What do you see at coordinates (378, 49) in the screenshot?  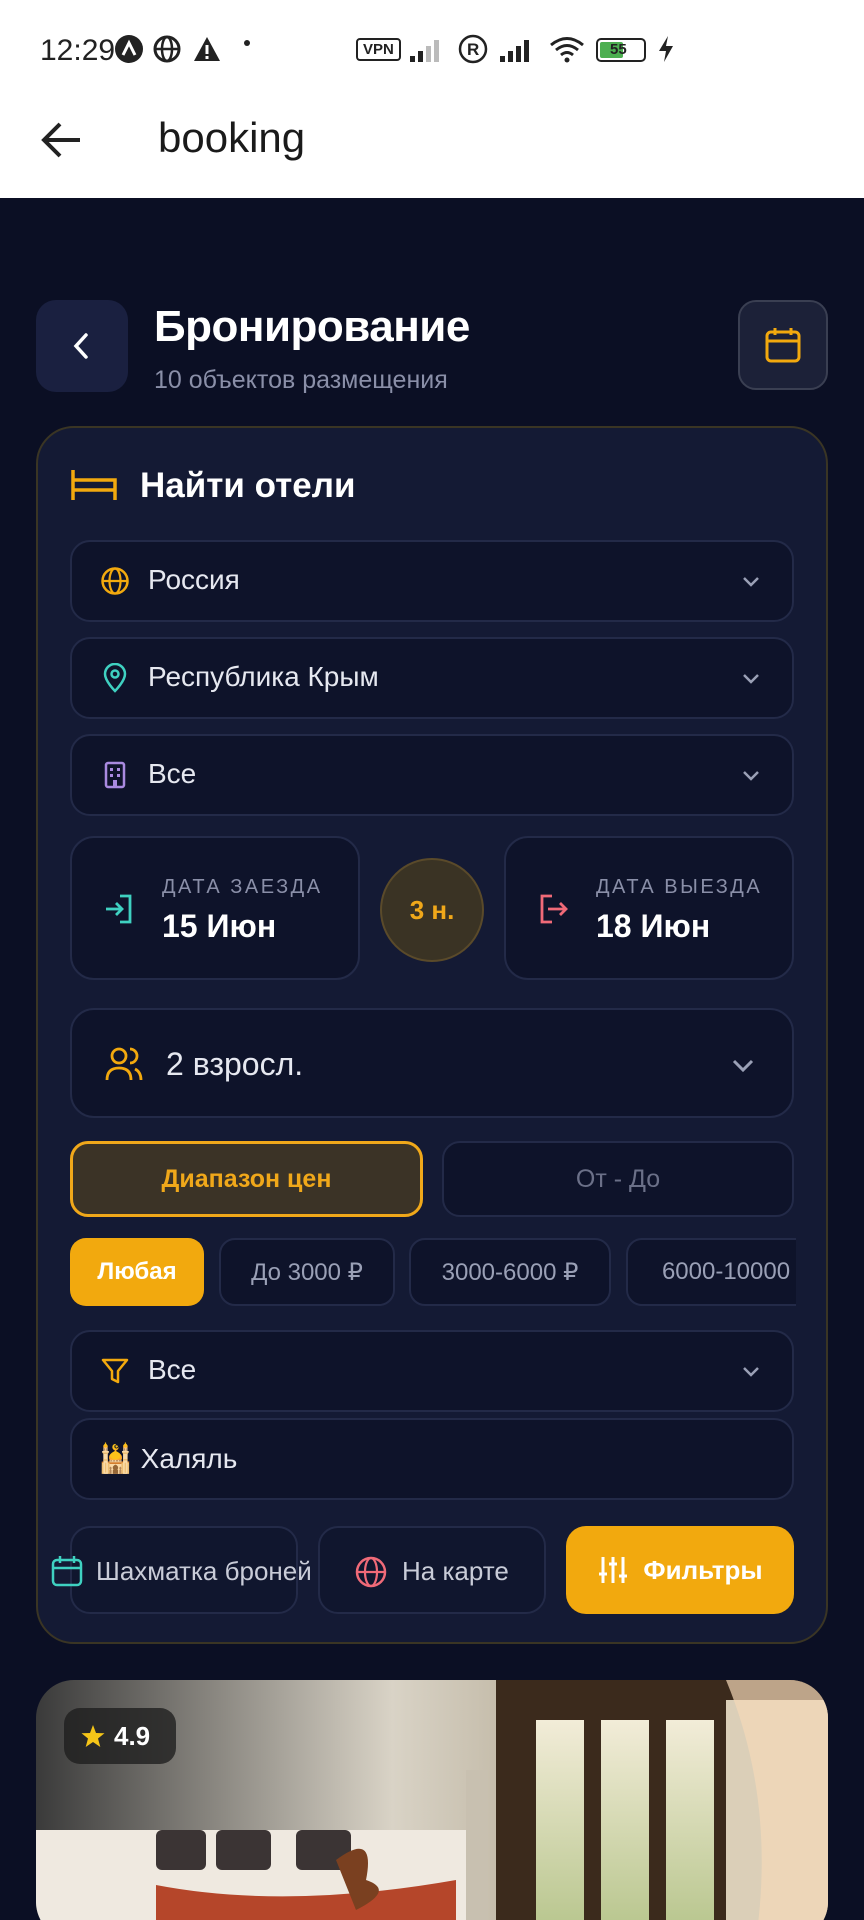 I see `vpn-badge: VPN` at bounding box center [378, 49].